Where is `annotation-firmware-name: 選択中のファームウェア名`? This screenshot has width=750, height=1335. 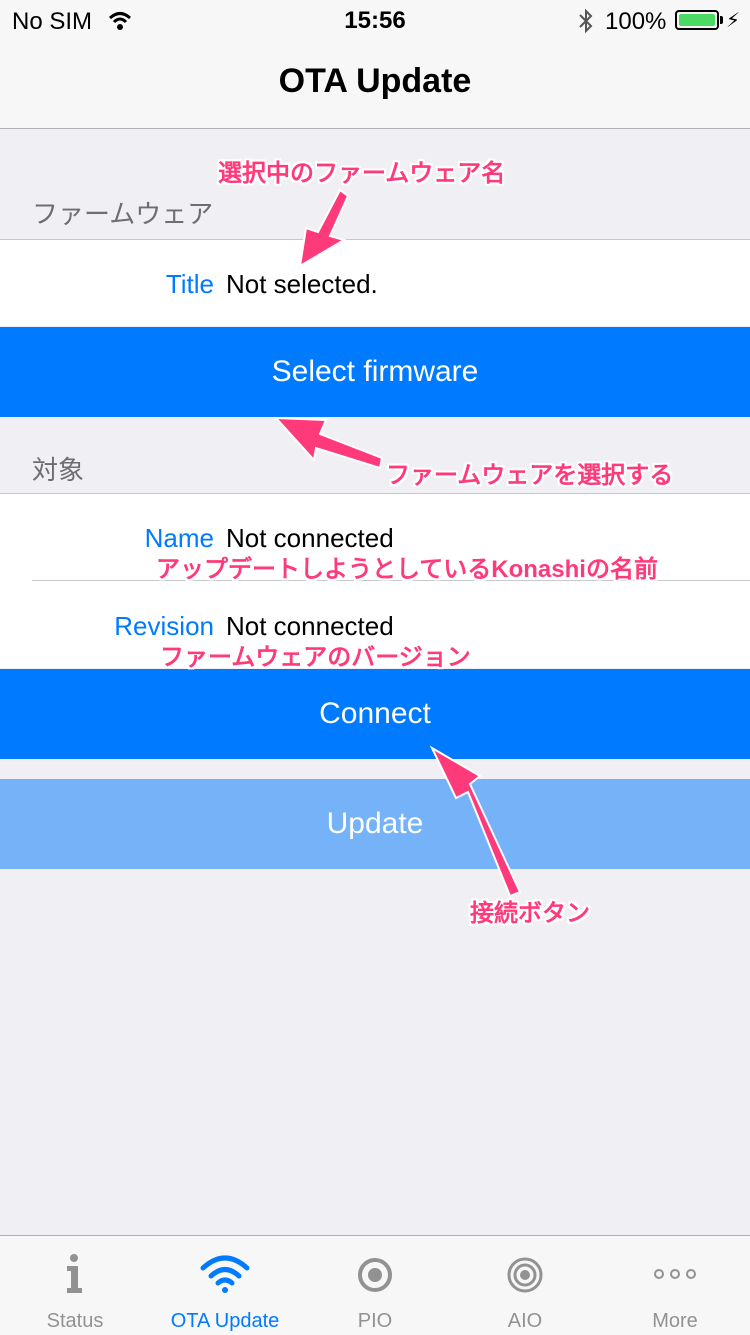 annotation-firmware-name: 選択中のファームウェア名 is located at coordinates (362, 173).